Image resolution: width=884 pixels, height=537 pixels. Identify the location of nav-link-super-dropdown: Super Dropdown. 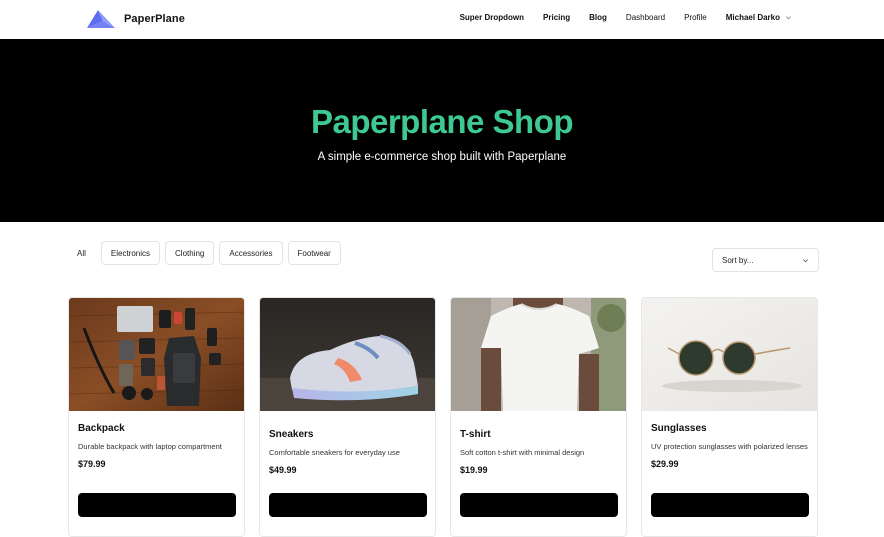
(492, 17).